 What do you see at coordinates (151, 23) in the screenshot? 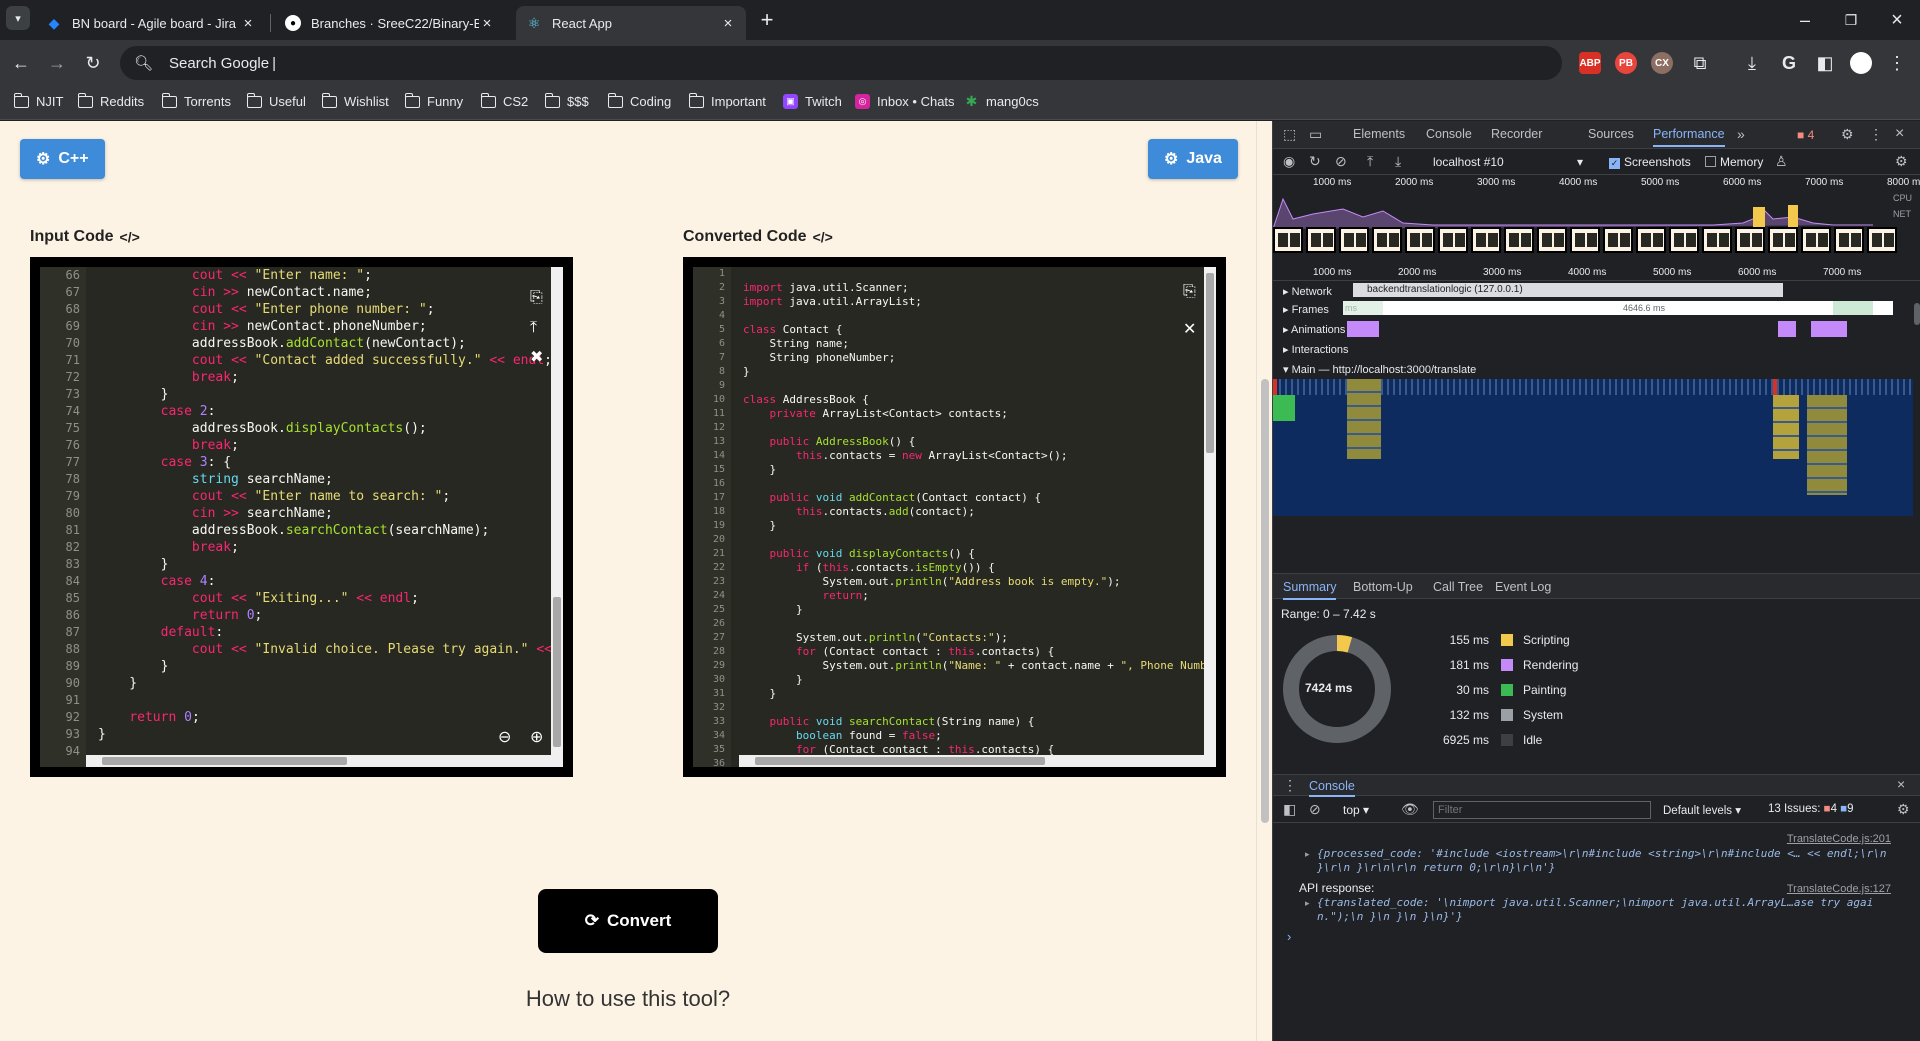
I see `tab-jira: ◆ BN board - Agile board - Jira ×` at bounding box center [151, 23].